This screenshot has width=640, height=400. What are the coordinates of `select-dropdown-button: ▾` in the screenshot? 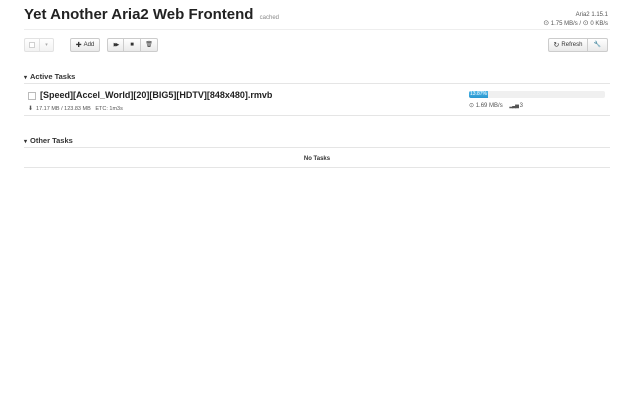 It's located at (47, 45).